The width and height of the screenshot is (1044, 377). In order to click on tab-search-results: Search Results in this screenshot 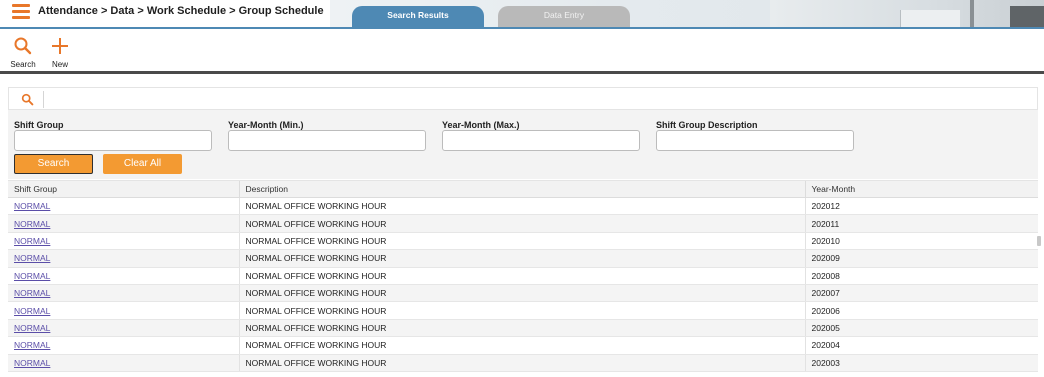, I will do `click(418, 17)`.